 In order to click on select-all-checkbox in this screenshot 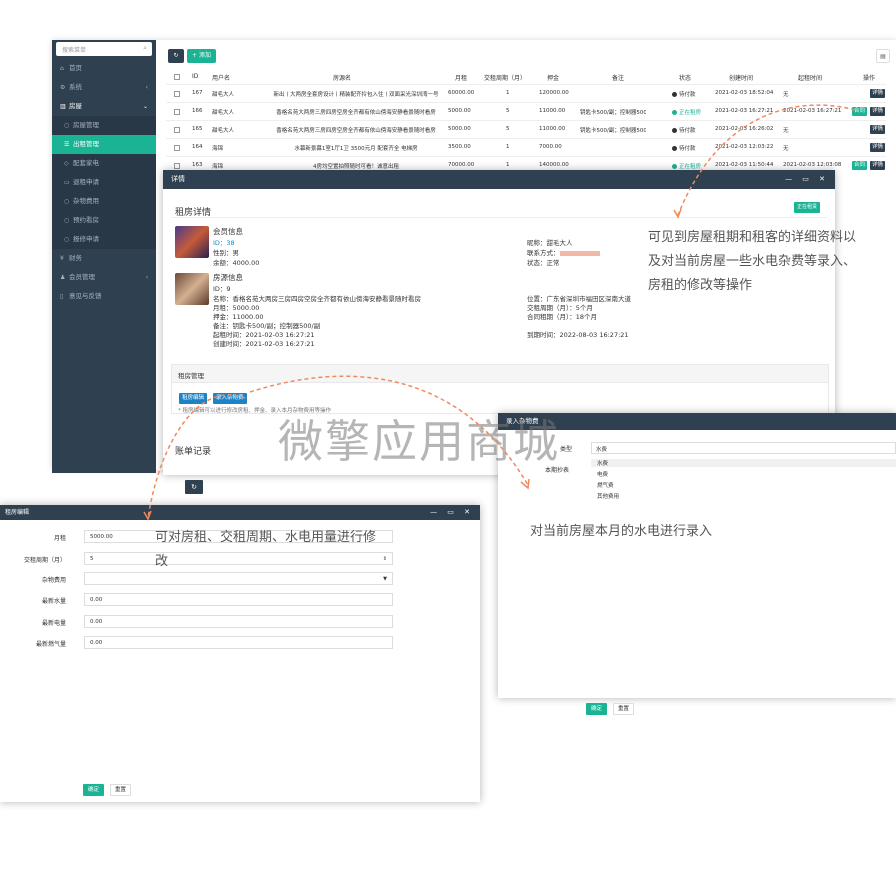, I will do `click(177, 77)`.